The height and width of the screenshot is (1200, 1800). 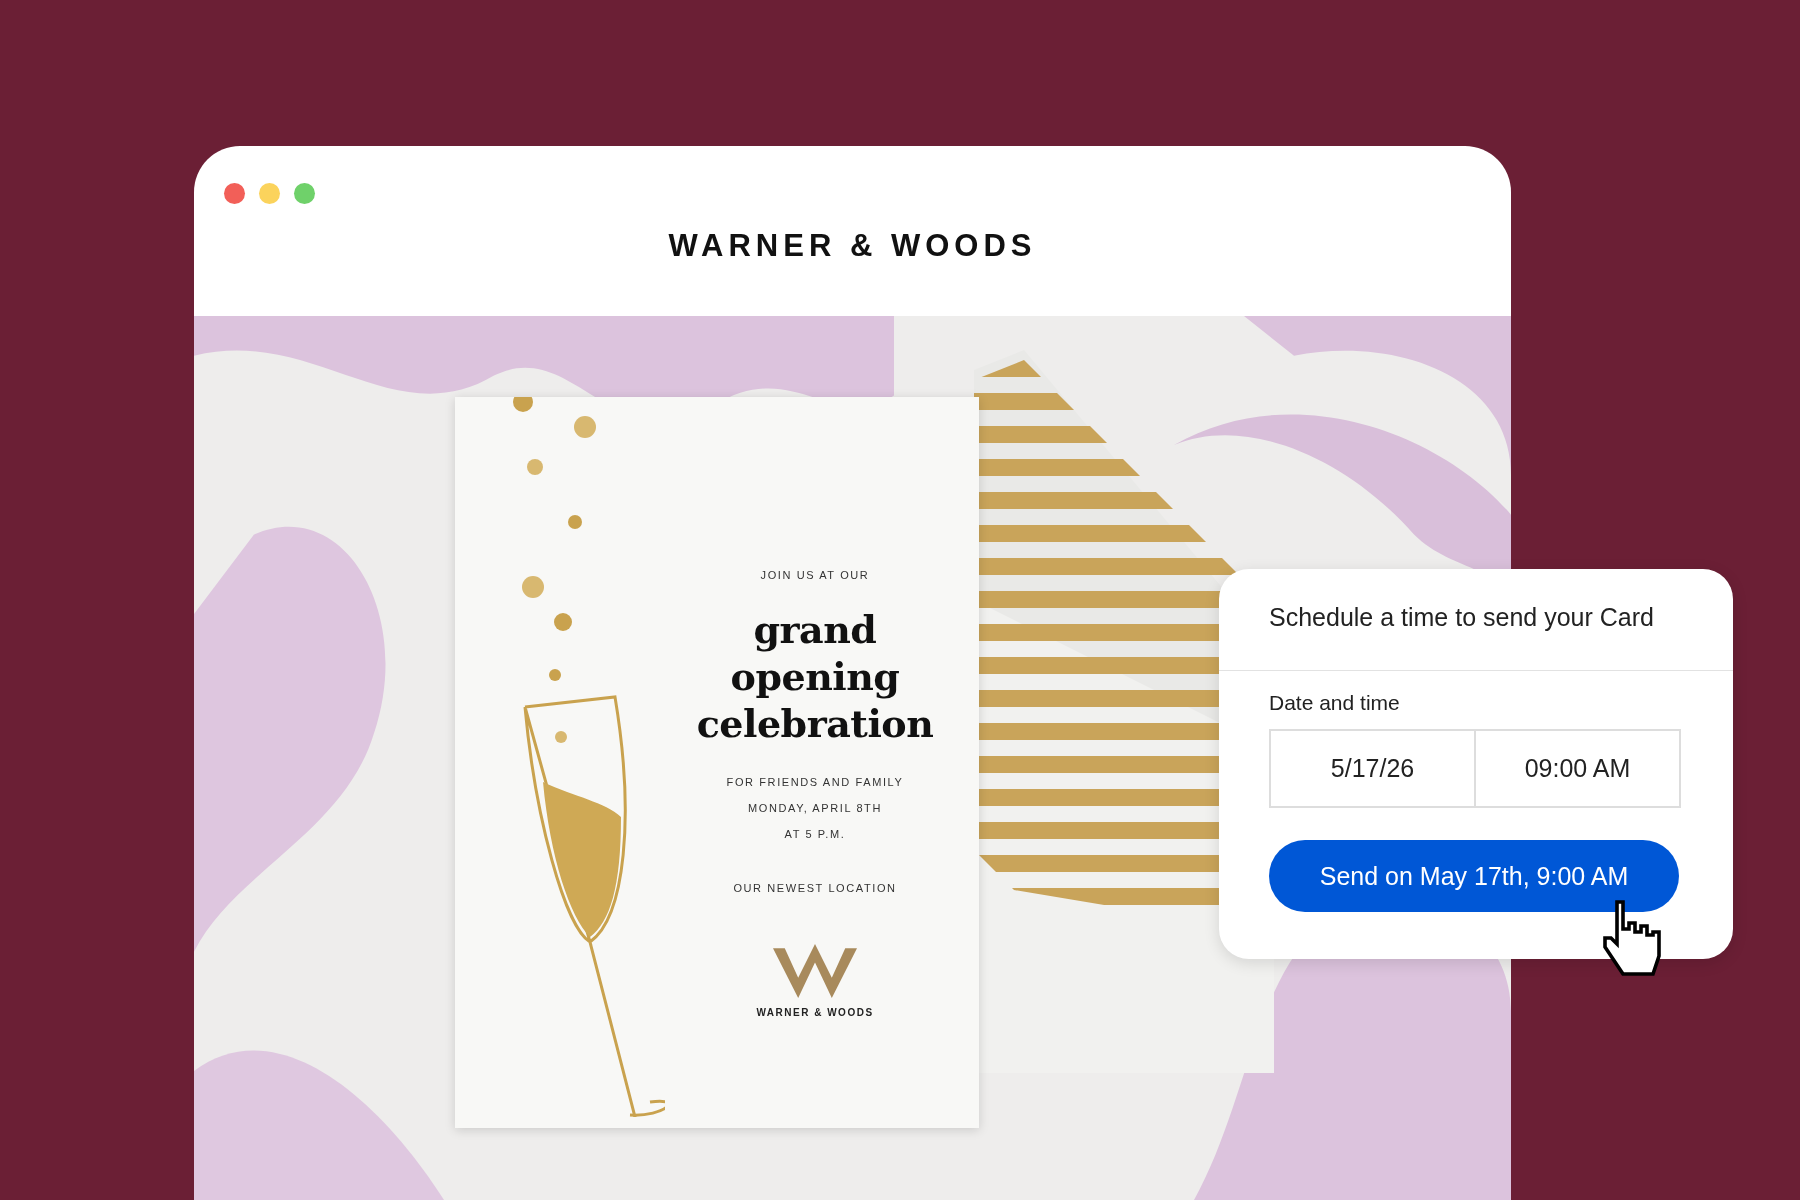 I want to click on invitation-detail-text: FOR FRIENDS AND FAMILY, so click(x=815, y=782).